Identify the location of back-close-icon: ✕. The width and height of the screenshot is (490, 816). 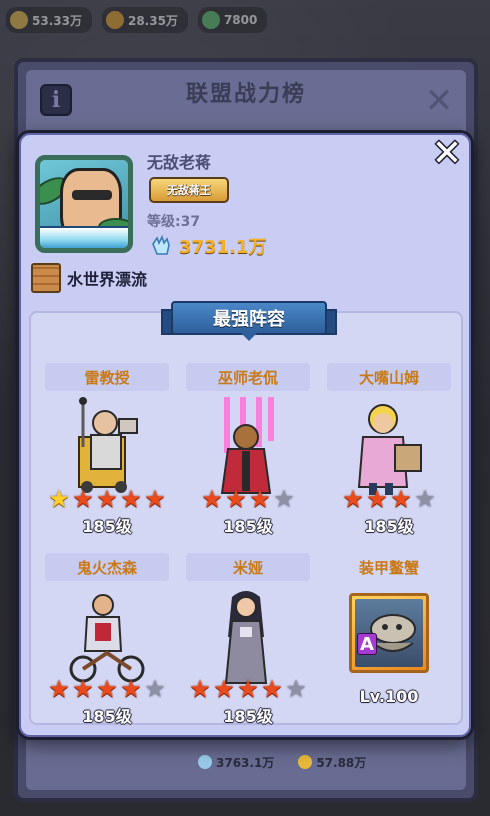
(439, 101).